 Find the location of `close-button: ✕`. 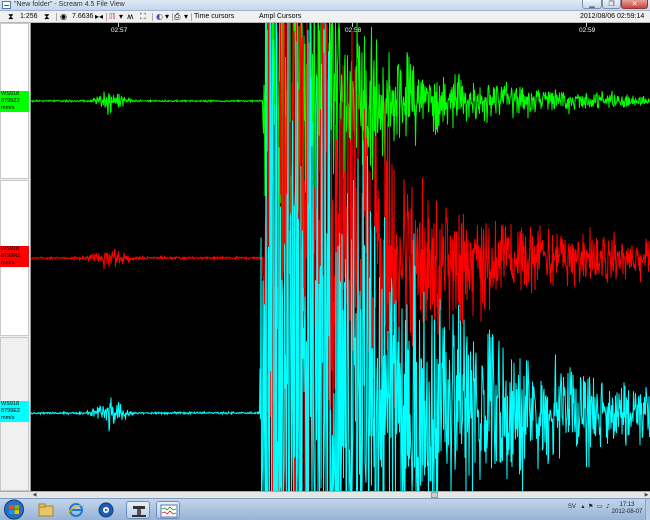

close-button: ✕ is located at coordinates (634, 4).